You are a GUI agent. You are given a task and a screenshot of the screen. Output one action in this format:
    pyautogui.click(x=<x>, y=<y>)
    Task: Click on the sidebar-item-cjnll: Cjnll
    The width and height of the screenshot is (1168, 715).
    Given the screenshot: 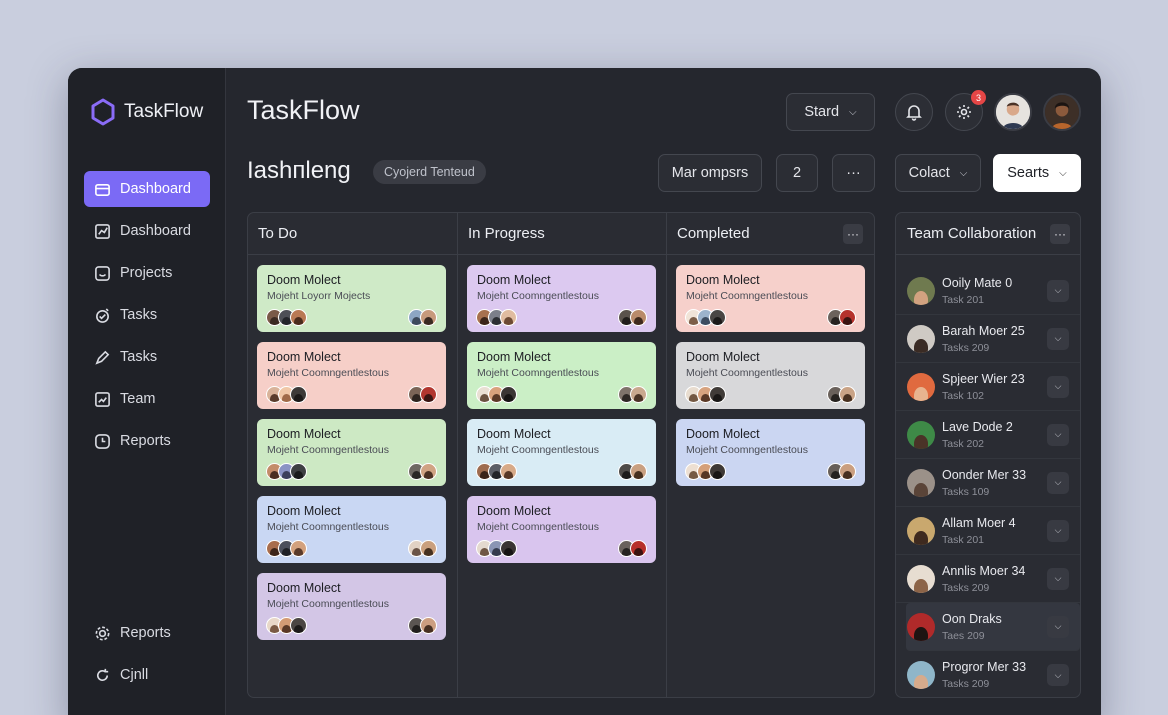 What is the action you would take?
    pyautogui.click(x=147, y=675)
    